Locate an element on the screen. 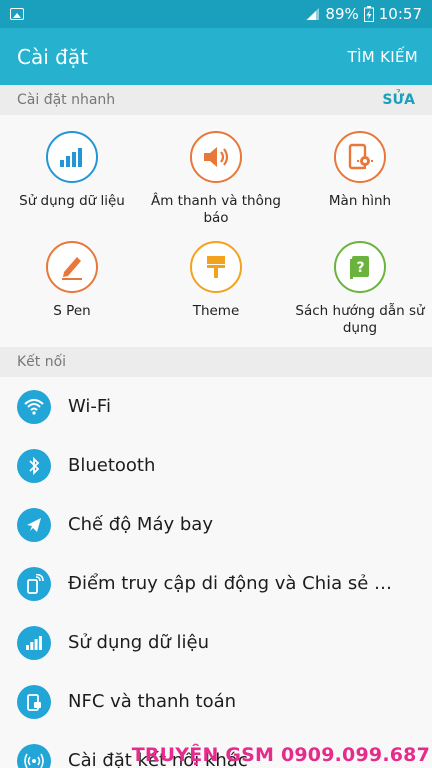  list-item-label: Chế độ Máy bay is located at coordinates (140, 524).